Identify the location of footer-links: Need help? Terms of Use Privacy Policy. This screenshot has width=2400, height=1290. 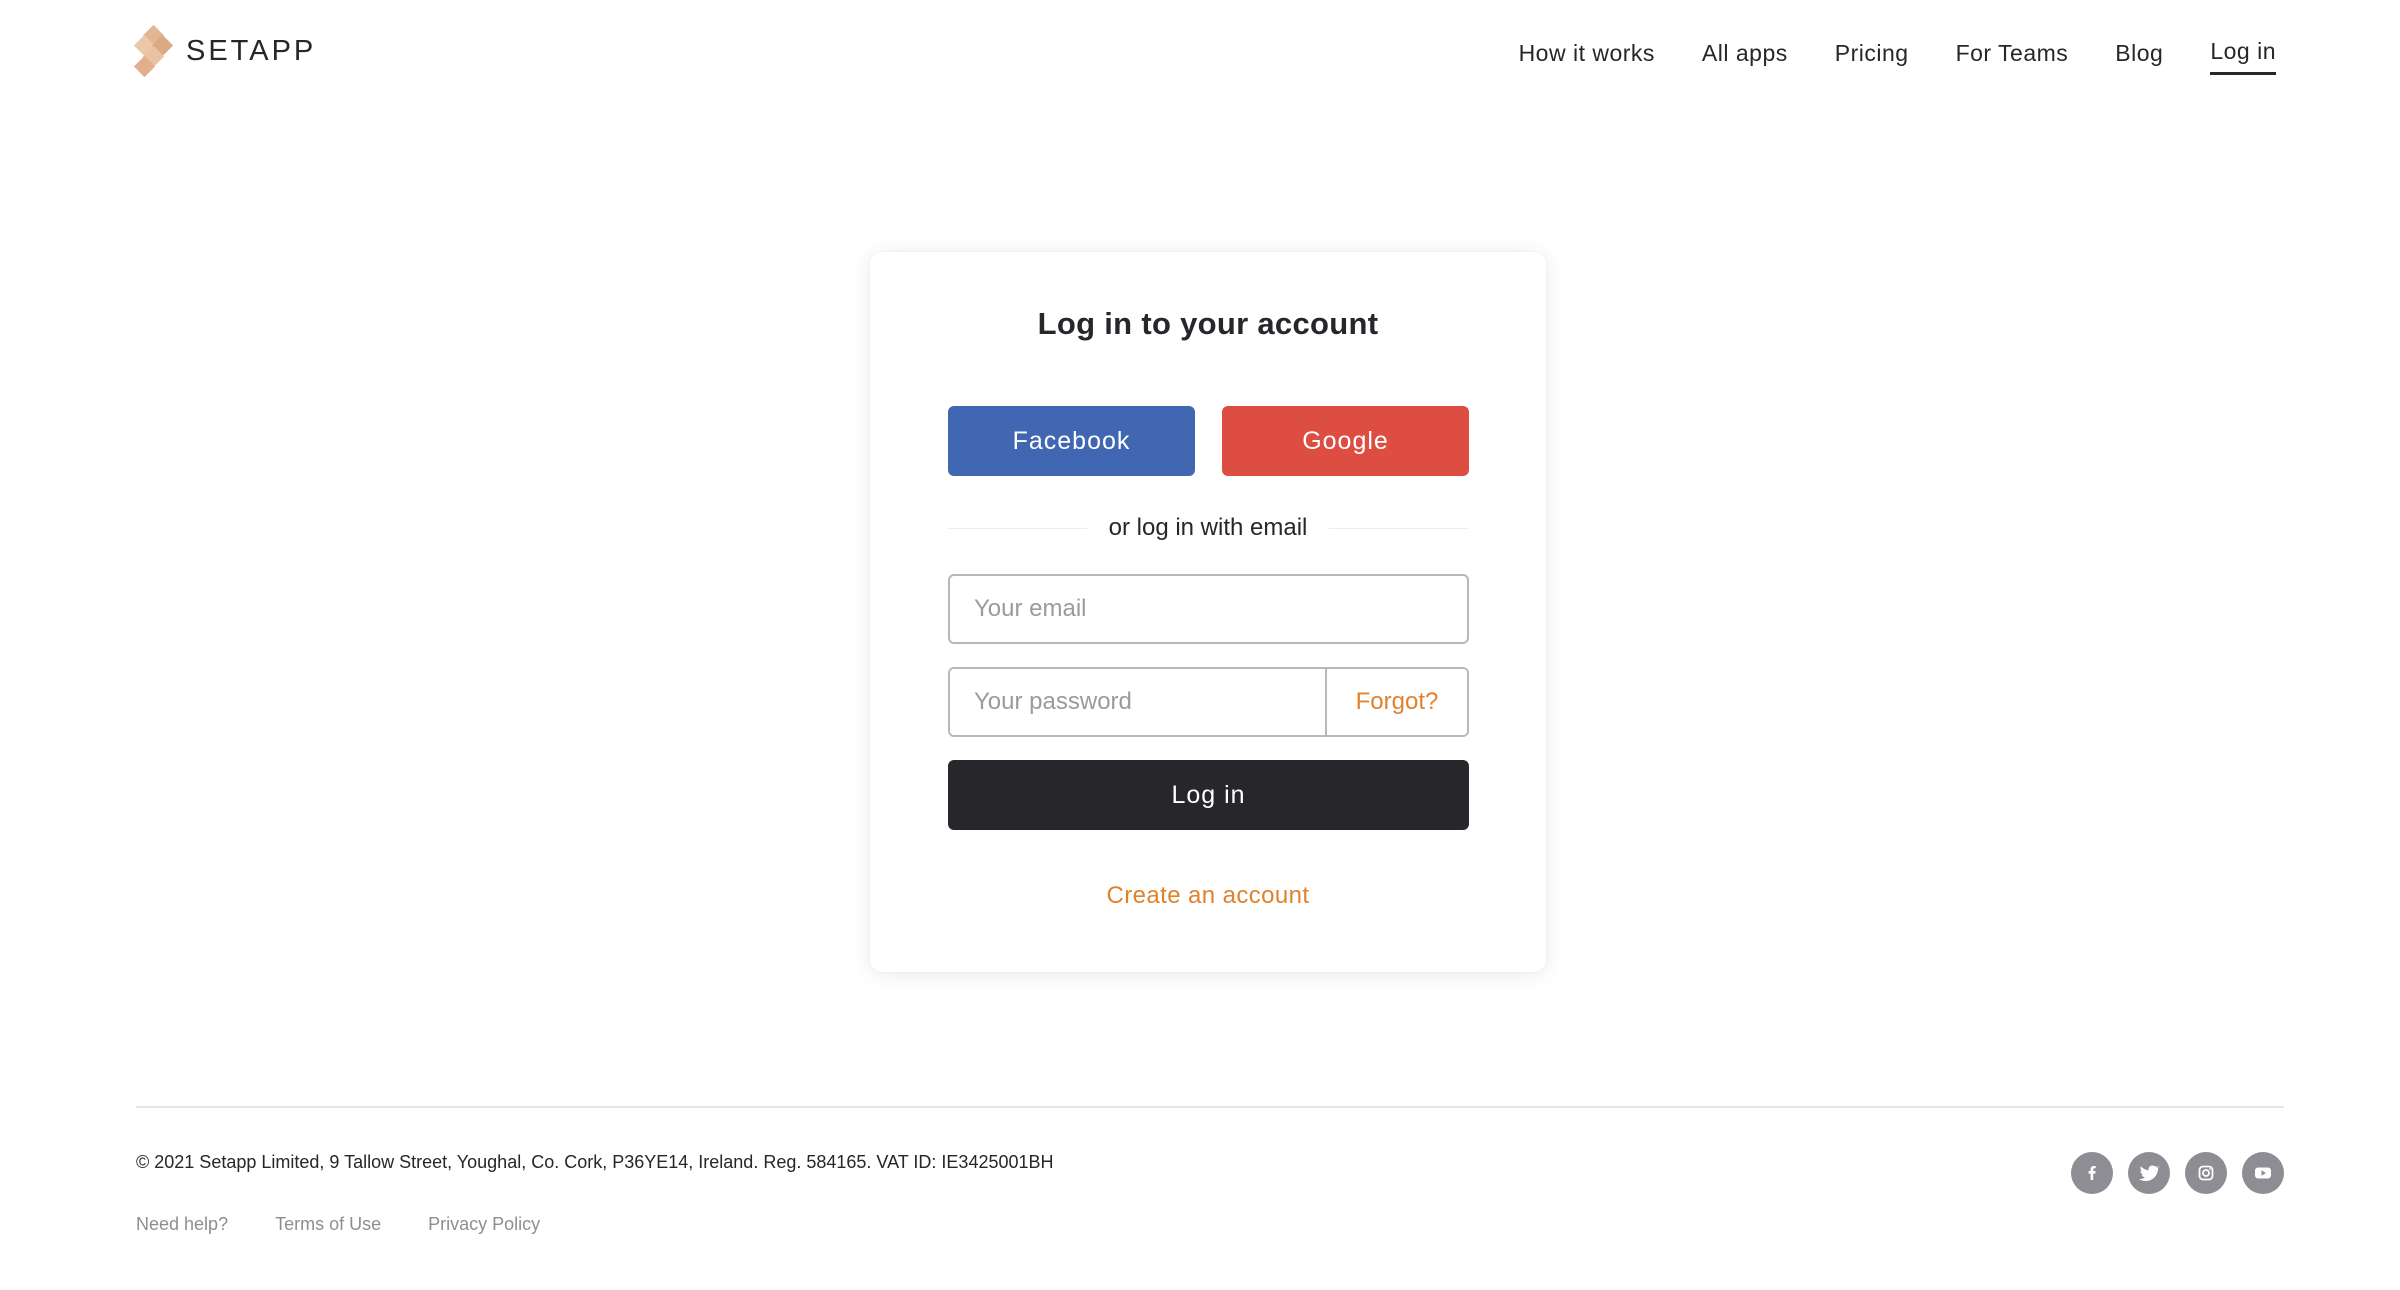
(361, 1224).